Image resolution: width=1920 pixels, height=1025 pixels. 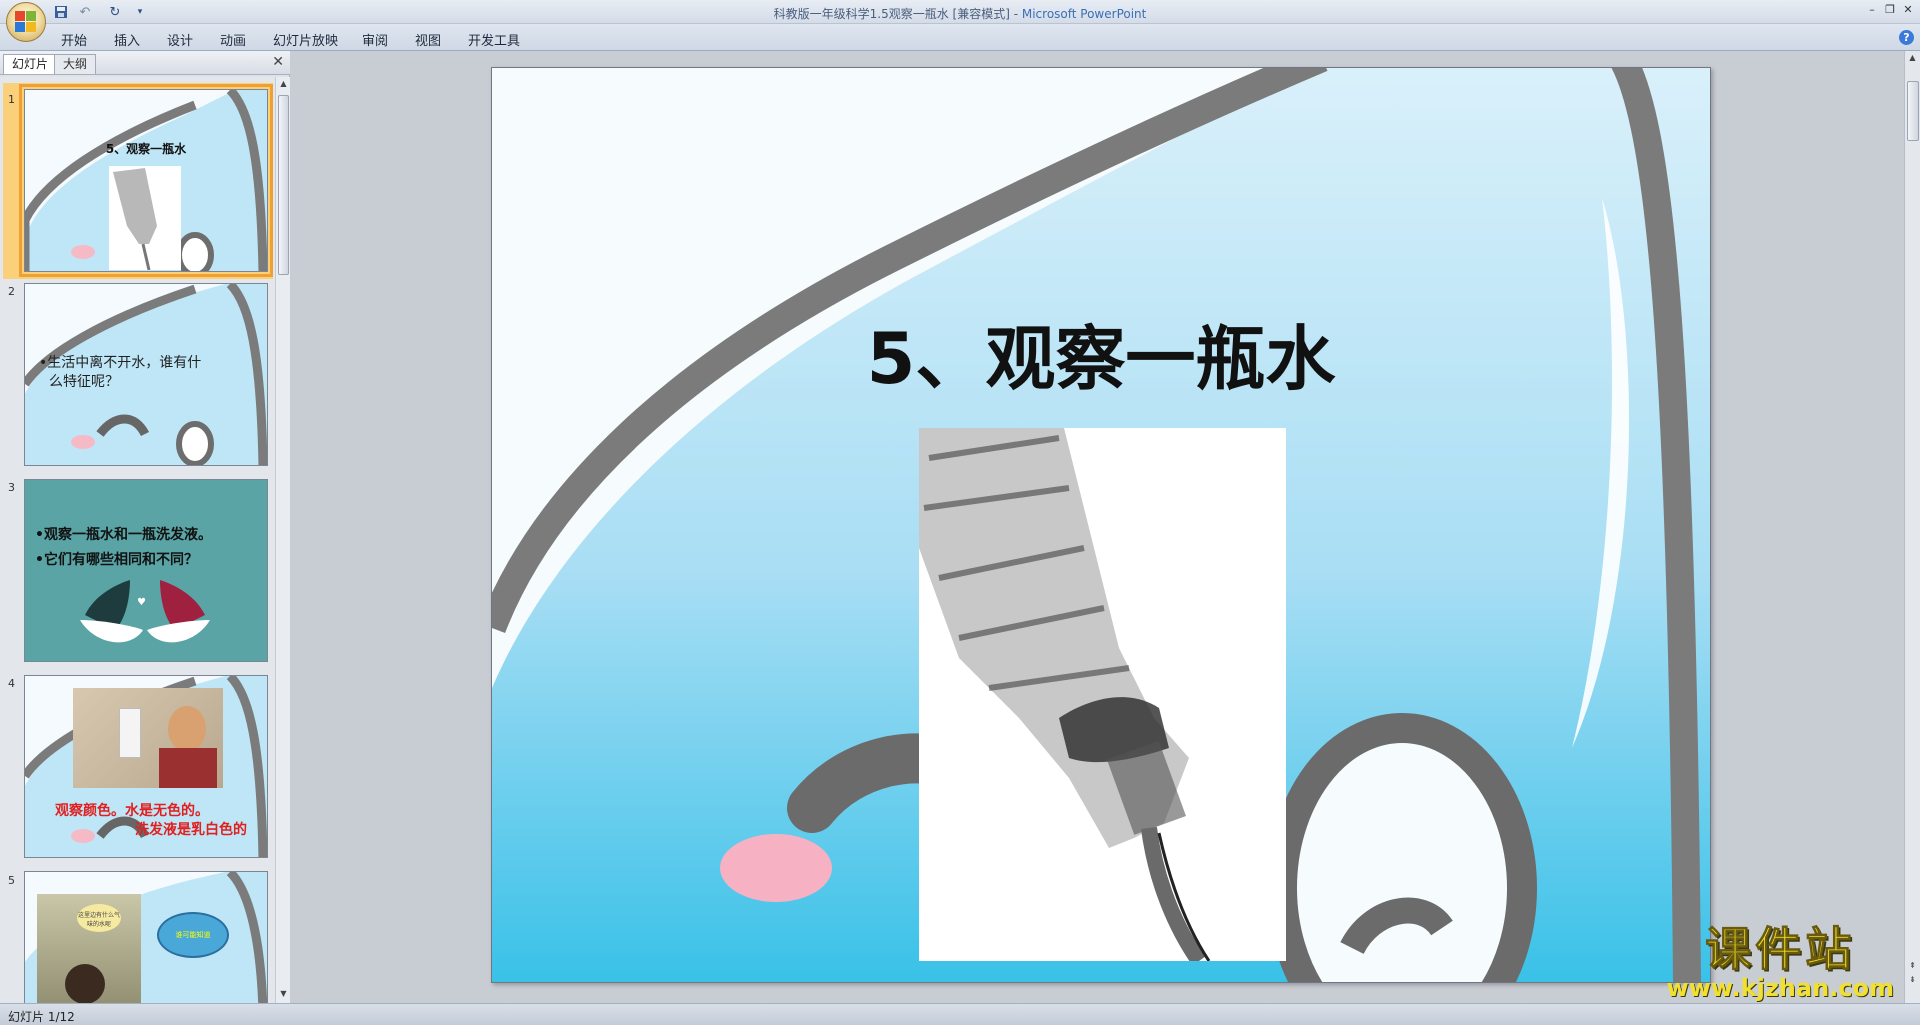 What do you see at coordinates (145, 63) in the screenshot?
I see `panel-tabs: 幻灯片 大纲 ✕` at bounding box center [145, 63].